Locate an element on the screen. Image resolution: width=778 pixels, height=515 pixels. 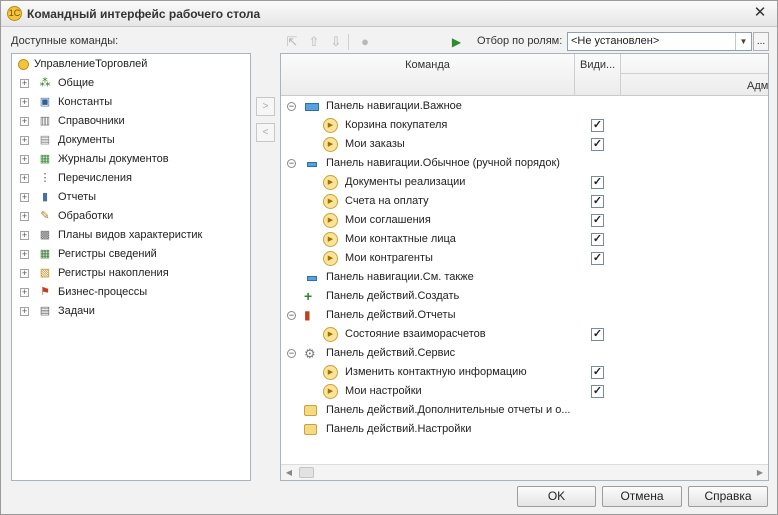
processing-icon: ✎ is located at coordinates (45, 216).